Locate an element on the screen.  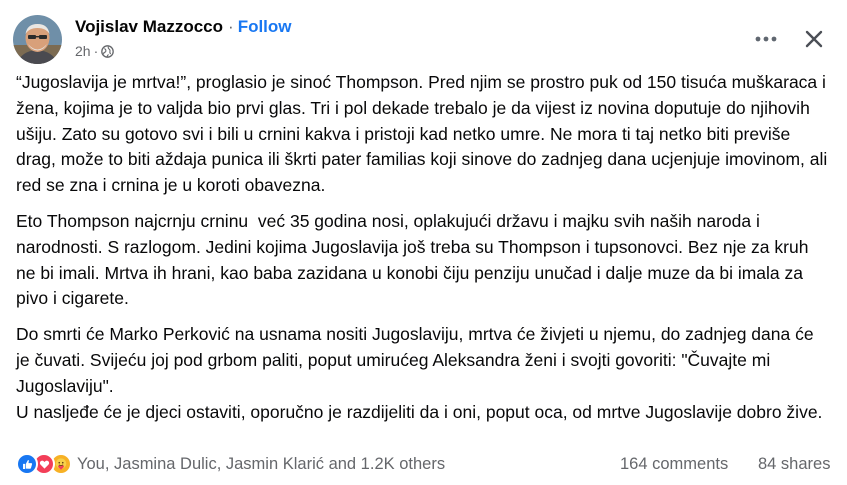
author-name: Vojislav Mazzocco is located at coordinates (149, 26).